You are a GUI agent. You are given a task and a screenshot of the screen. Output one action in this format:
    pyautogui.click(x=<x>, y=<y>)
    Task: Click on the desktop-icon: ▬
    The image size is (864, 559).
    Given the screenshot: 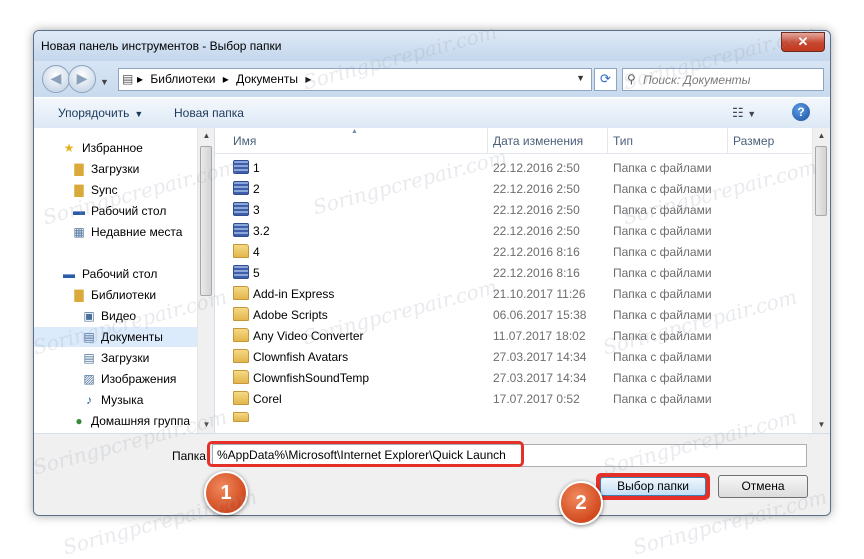 What is the action you would take?
    pyautogui.click(x=79, y=211)
    